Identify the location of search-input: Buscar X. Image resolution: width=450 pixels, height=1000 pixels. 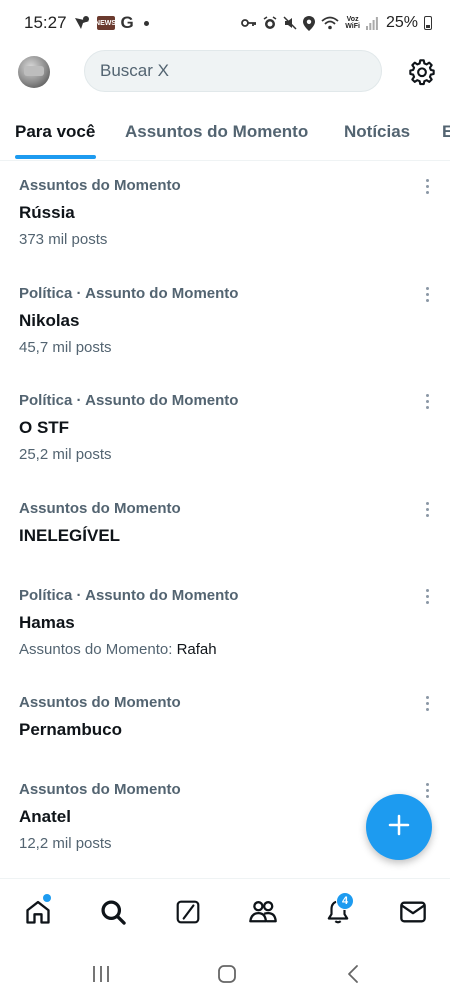
(233, 71).